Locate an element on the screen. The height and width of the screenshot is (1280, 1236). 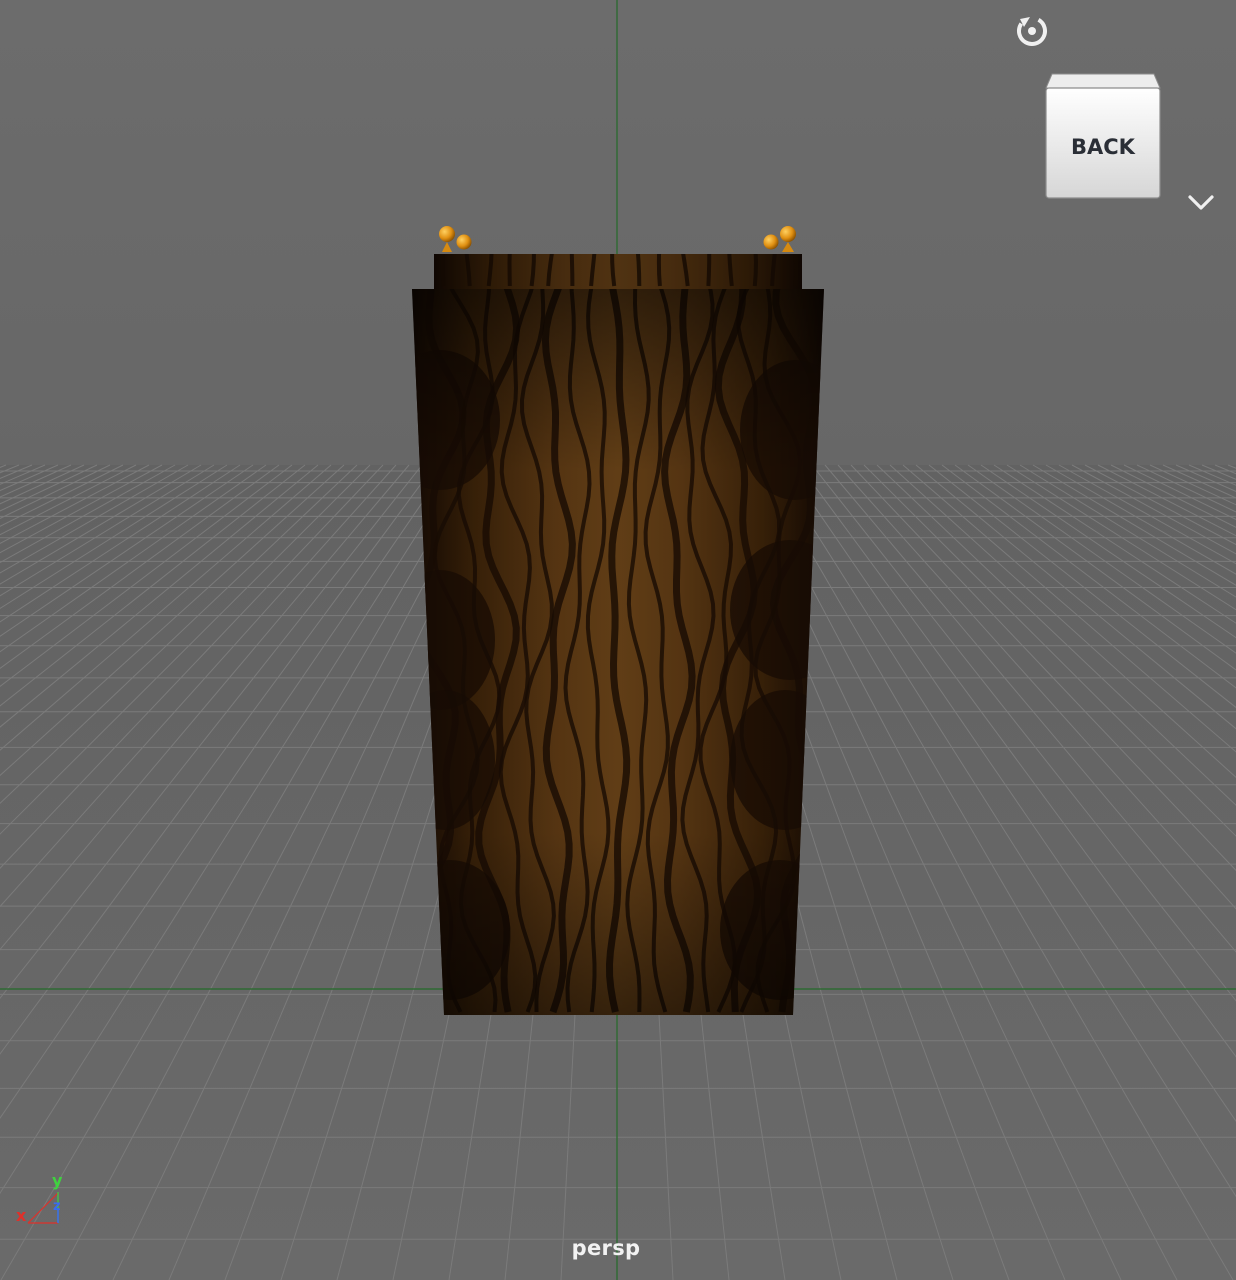
view-cube: BACK is located at coordinates (1103, 136).